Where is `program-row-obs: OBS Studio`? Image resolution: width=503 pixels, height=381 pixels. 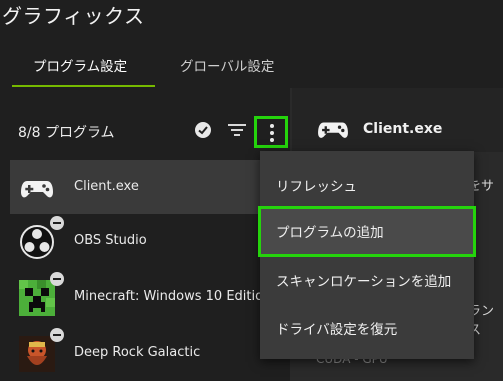 program-row-obs: OBS Studio is located at coordinates (152, 241).